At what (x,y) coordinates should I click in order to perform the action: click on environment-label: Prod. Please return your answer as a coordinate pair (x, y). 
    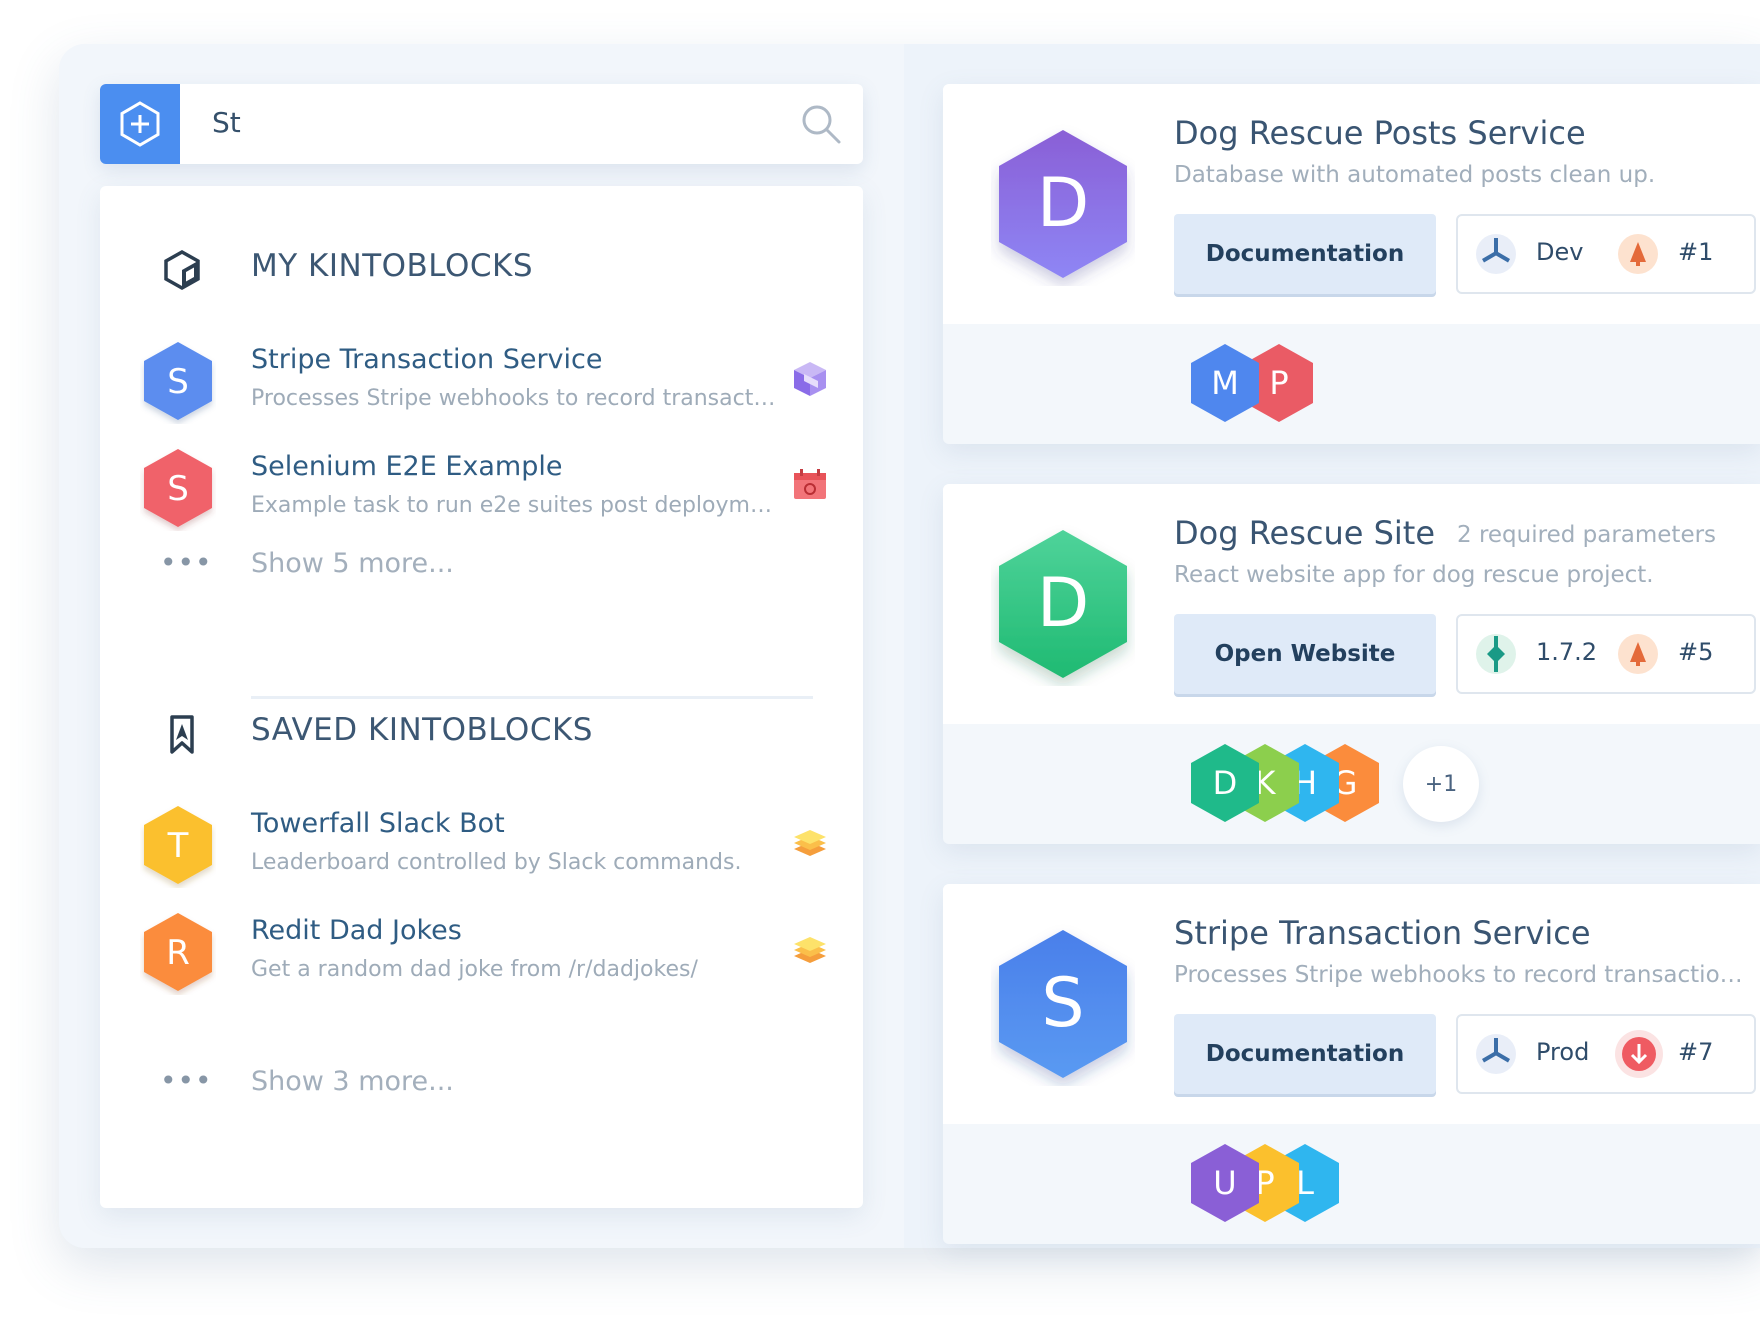
    Looking at the image, I should click on (1563, 1052).